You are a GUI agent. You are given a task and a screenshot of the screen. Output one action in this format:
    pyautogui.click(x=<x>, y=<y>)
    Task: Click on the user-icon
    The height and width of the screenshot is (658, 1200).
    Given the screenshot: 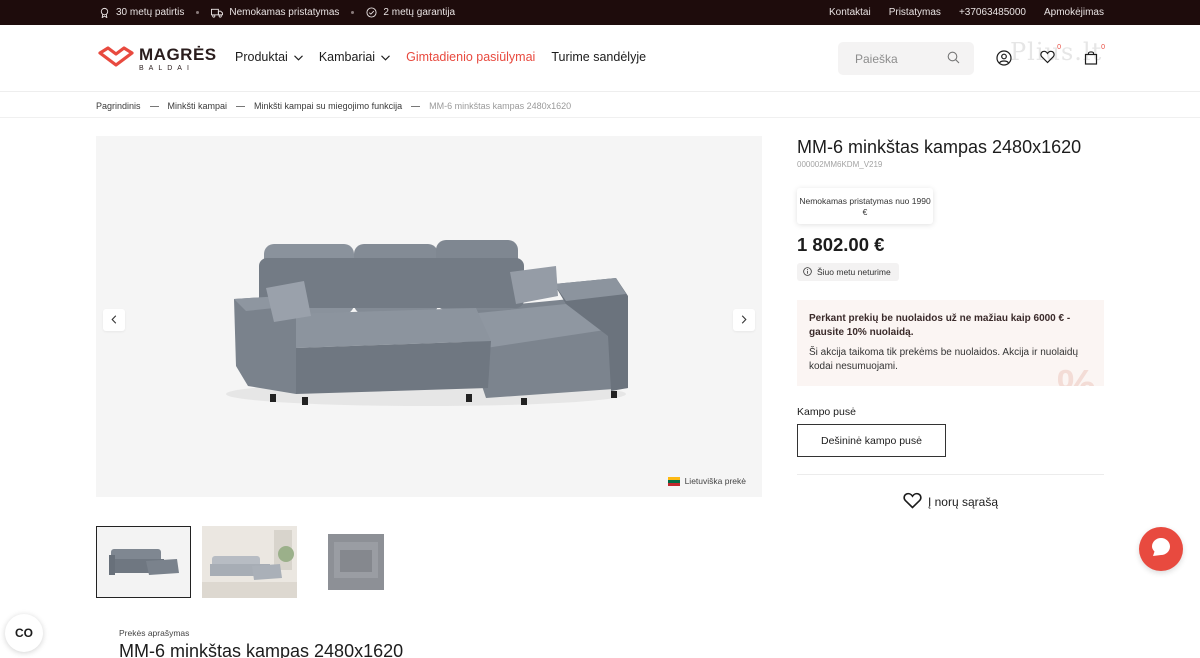 What is the action you would take?
    pyautogui.click(x=1004, y=58)
    